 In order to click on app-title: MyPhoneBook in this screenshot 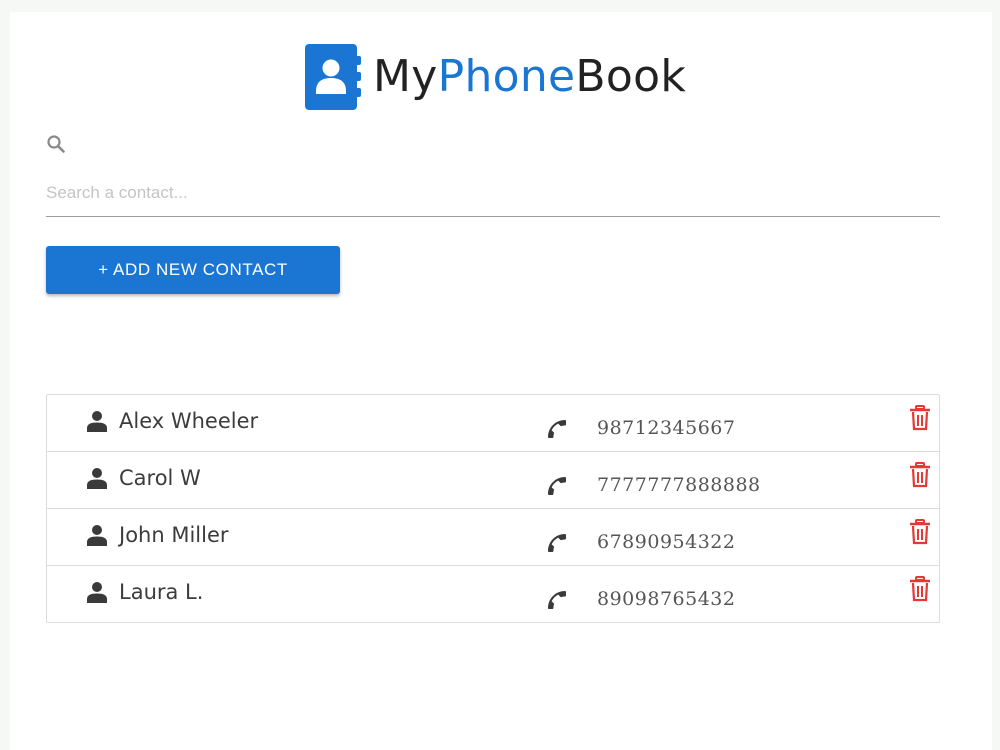, I will do `click(529, 77)`.